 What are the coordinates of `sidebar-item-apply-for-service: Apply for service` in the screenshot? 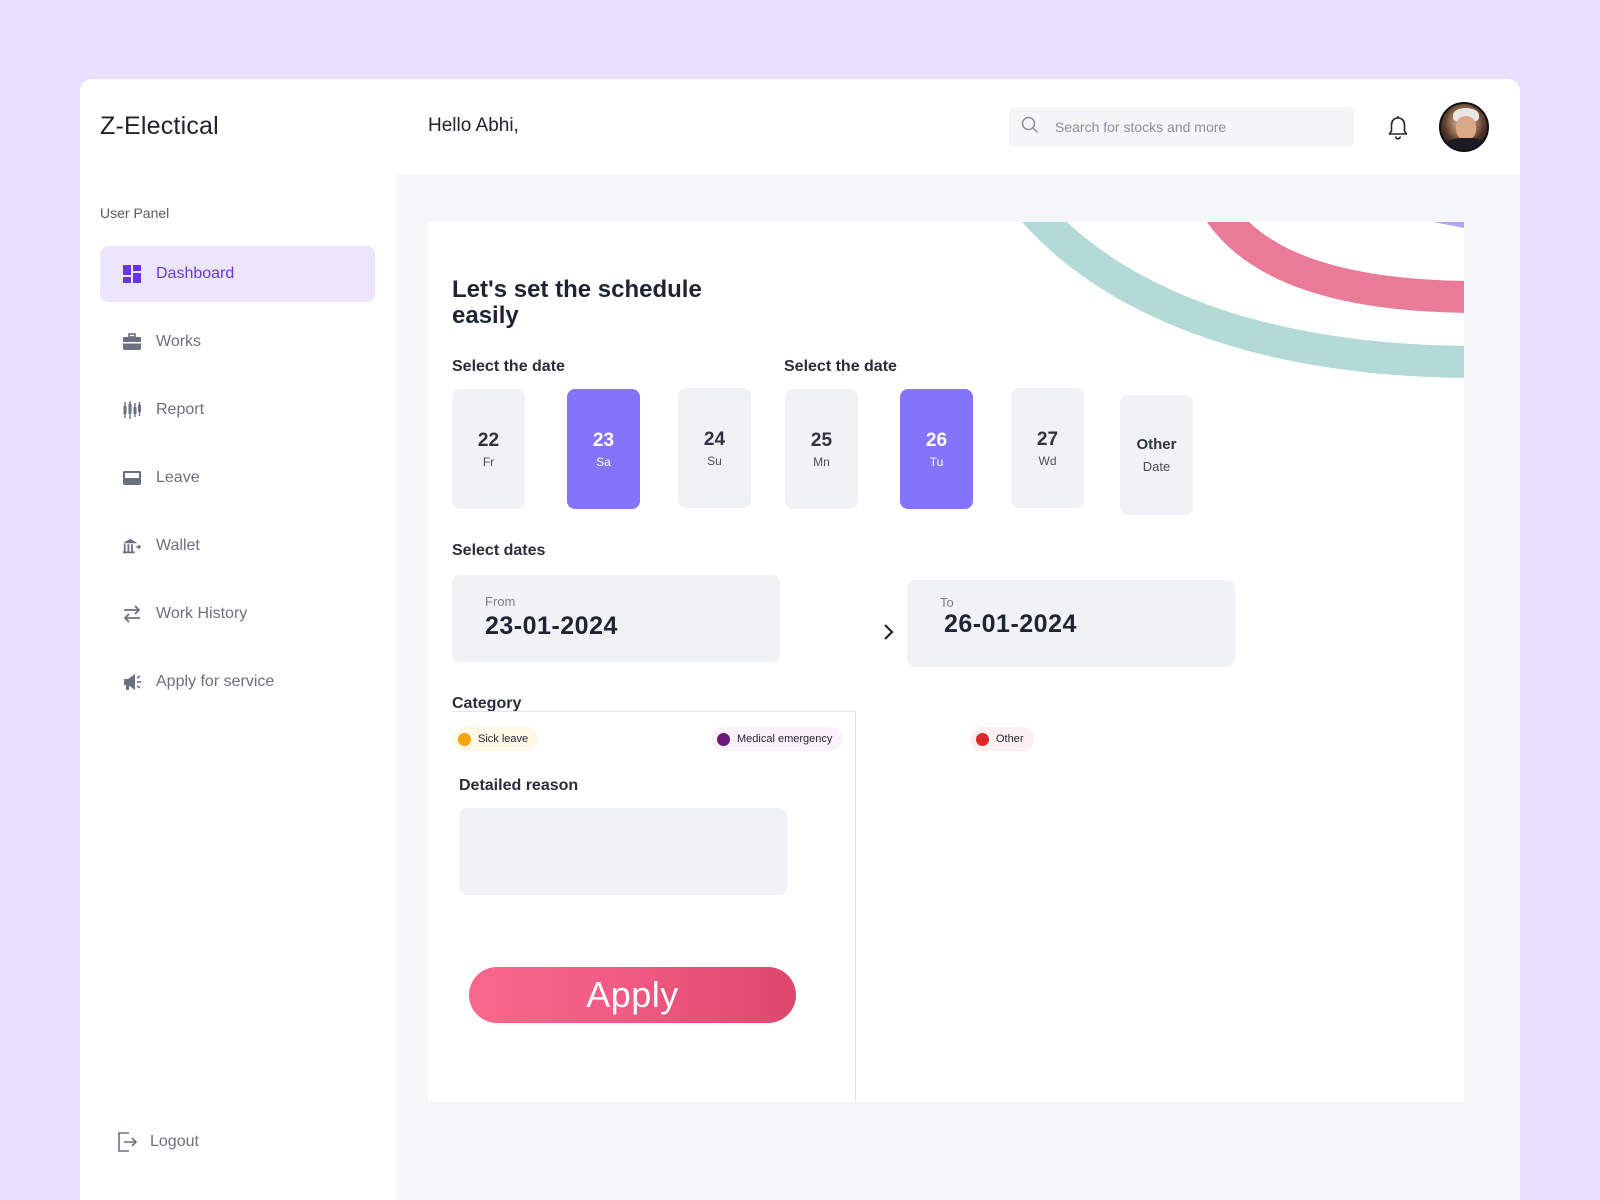 It's located at (237, 682).